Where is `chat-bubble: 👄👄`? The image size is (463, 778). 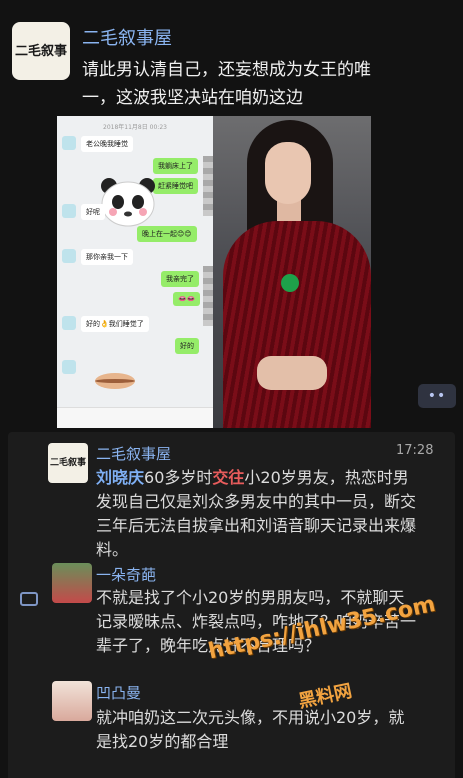 chat-bubble: 👄👄 is located at coordinates (187, 299).